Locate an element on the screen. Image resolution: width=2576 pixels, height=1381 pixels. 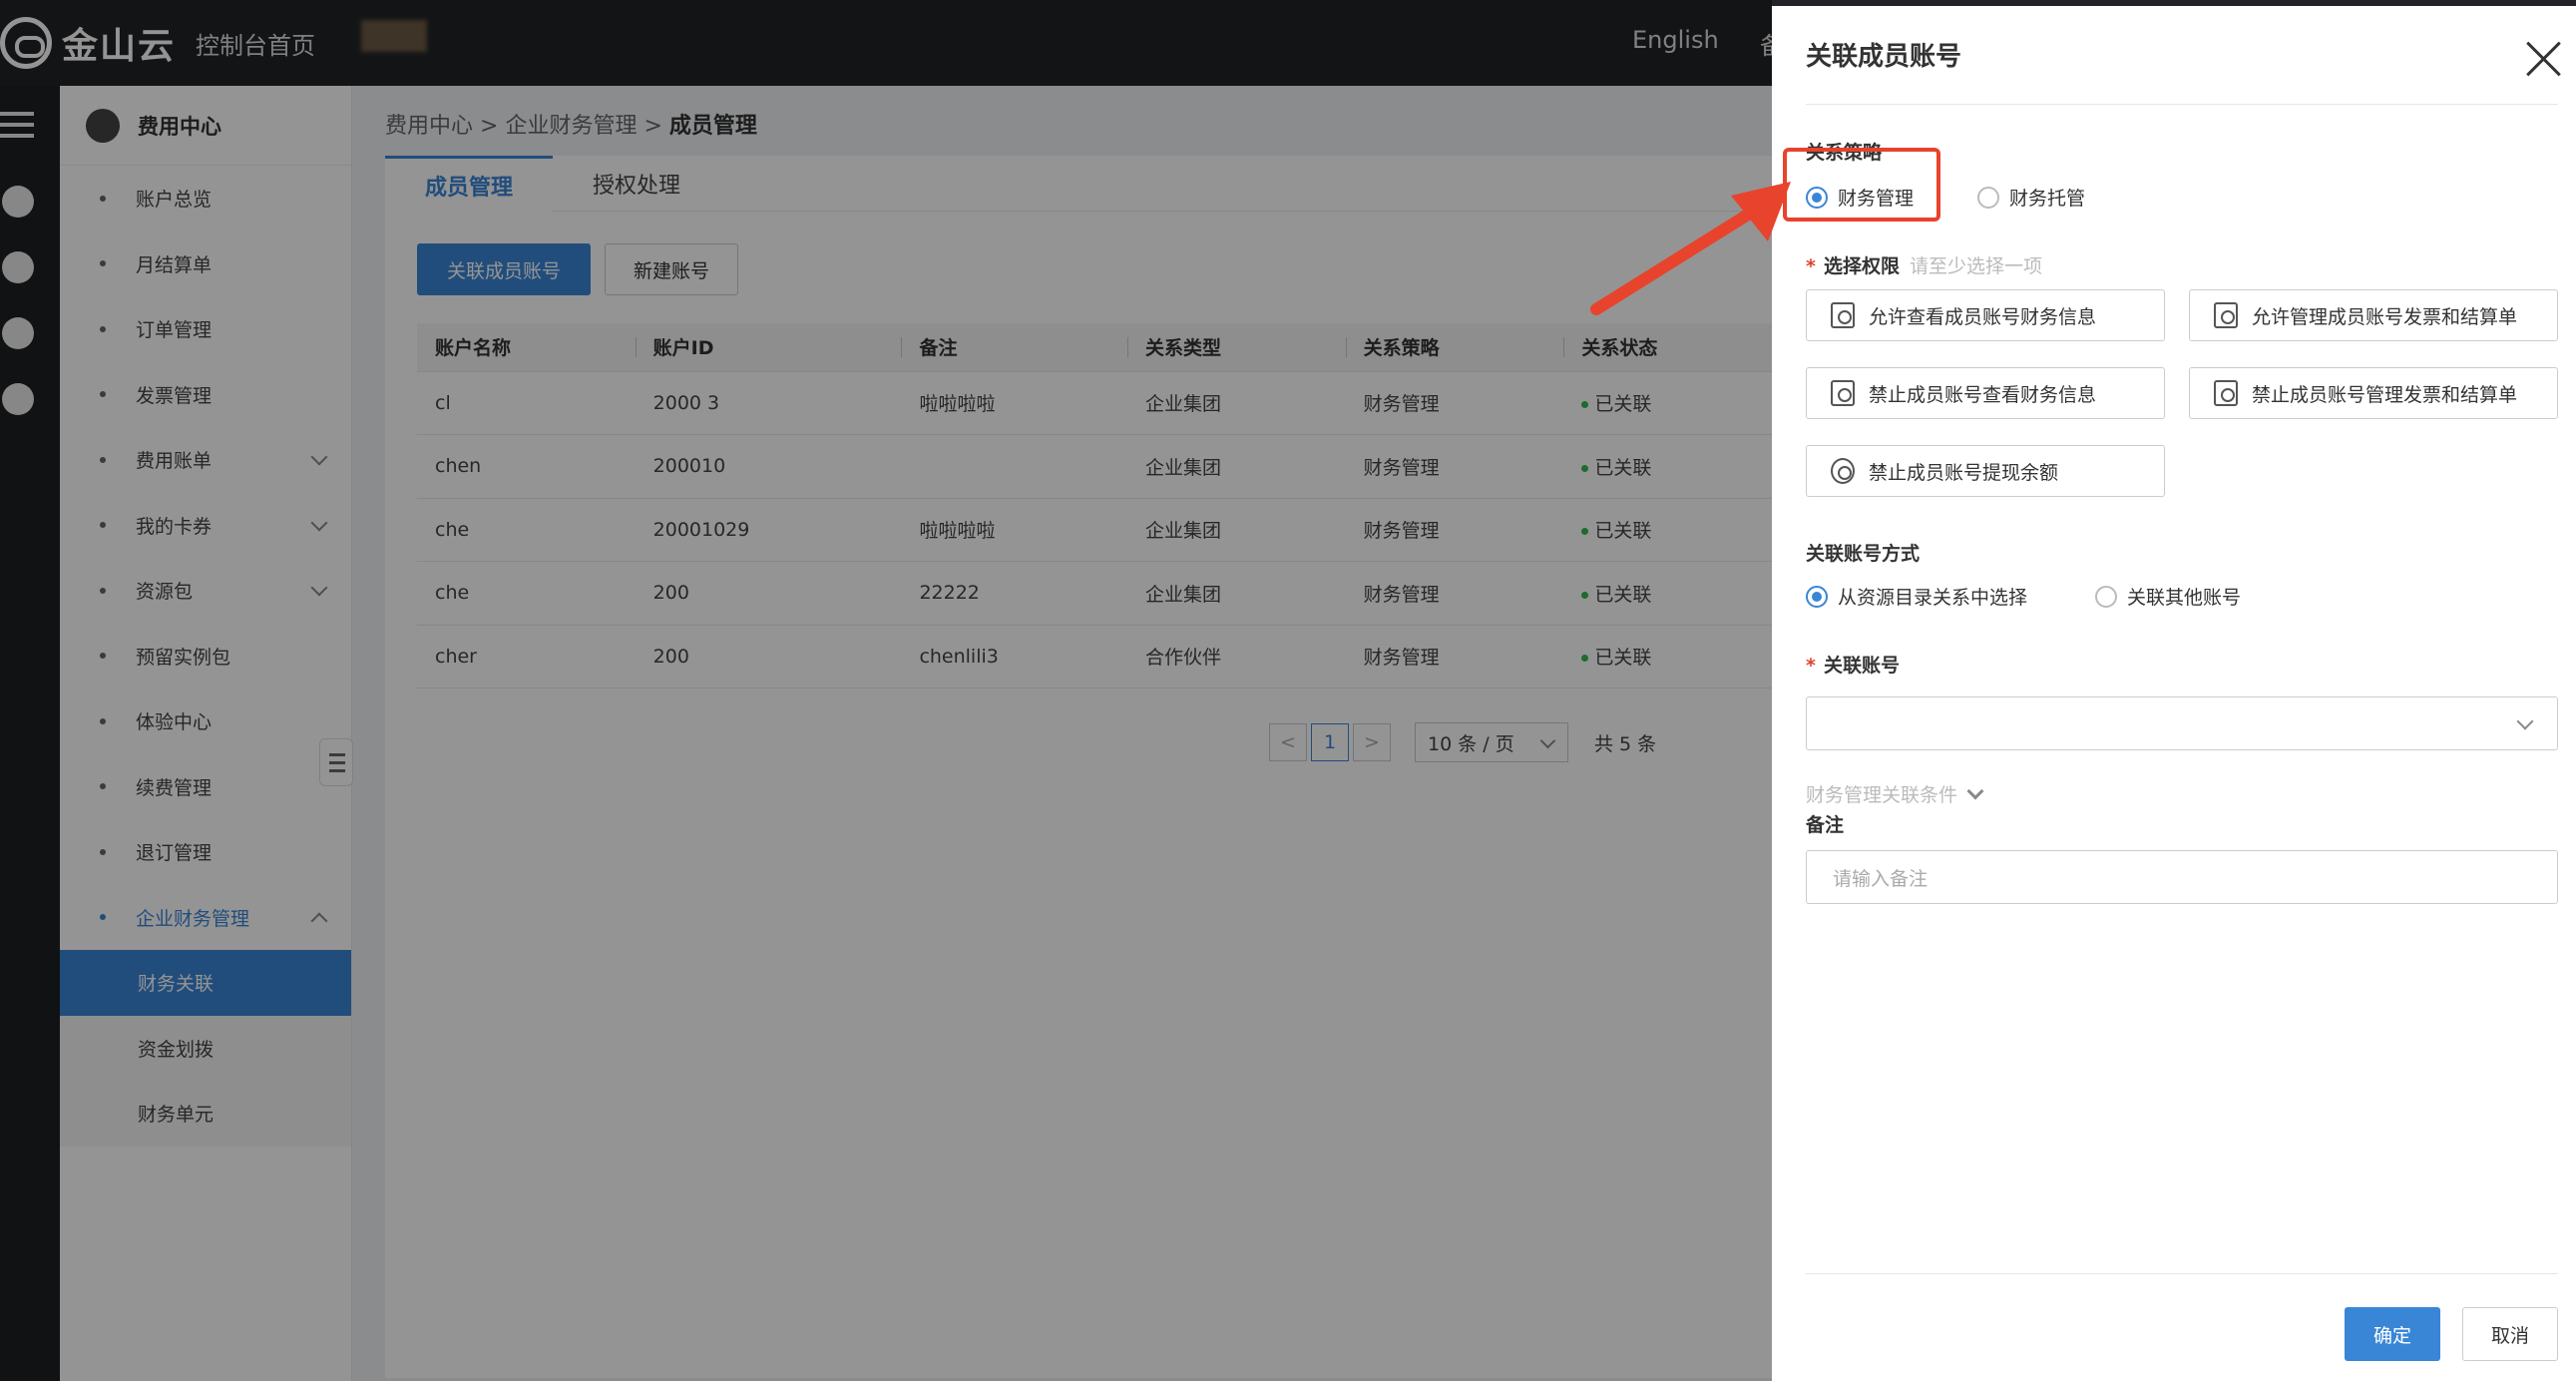
link-method-radio-directory: 从资源目录关系中选择 is located at coordinates (1916, 596).